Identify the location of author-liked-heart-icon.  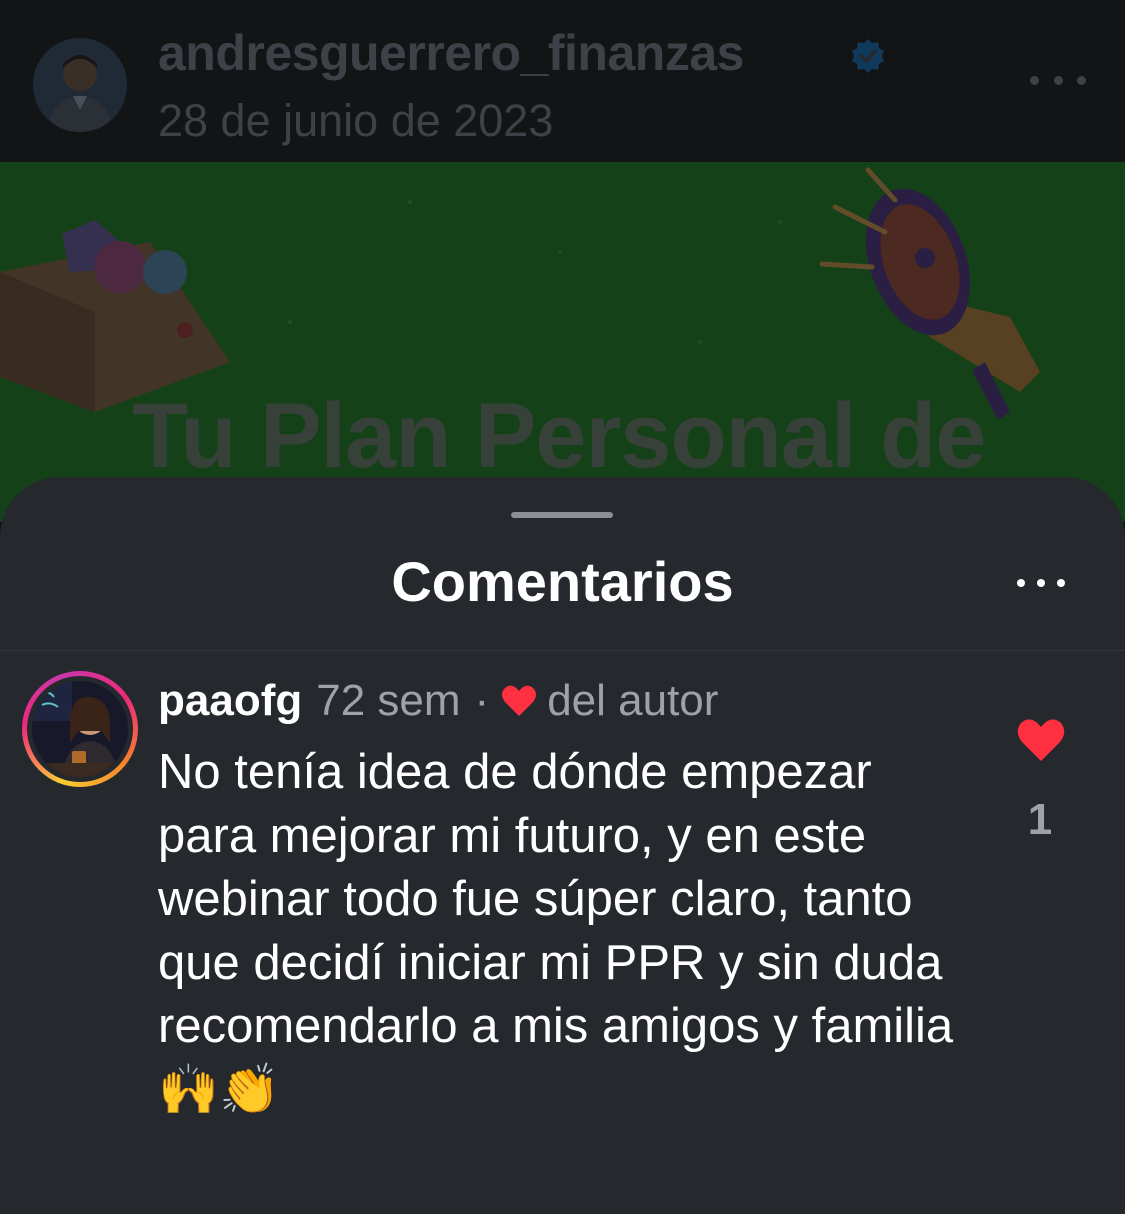
(519, 700).